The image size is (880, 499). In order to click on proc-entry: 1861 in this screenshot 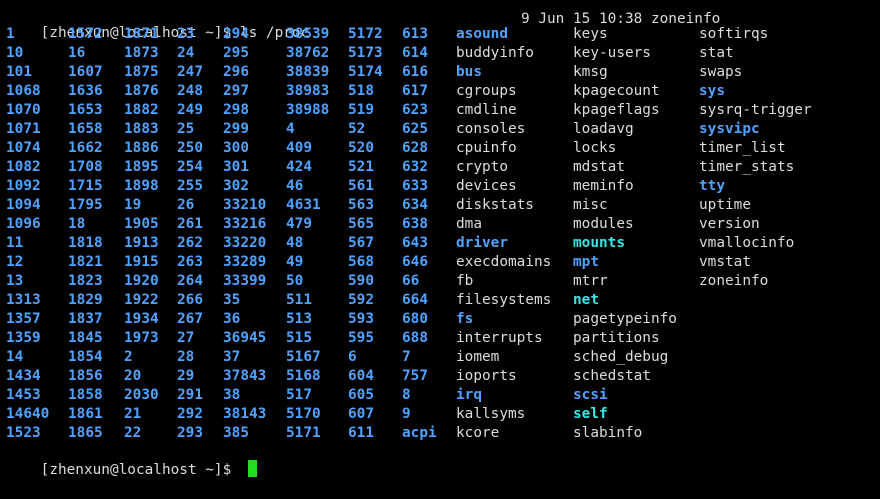, I will do `click(85, 414)`.